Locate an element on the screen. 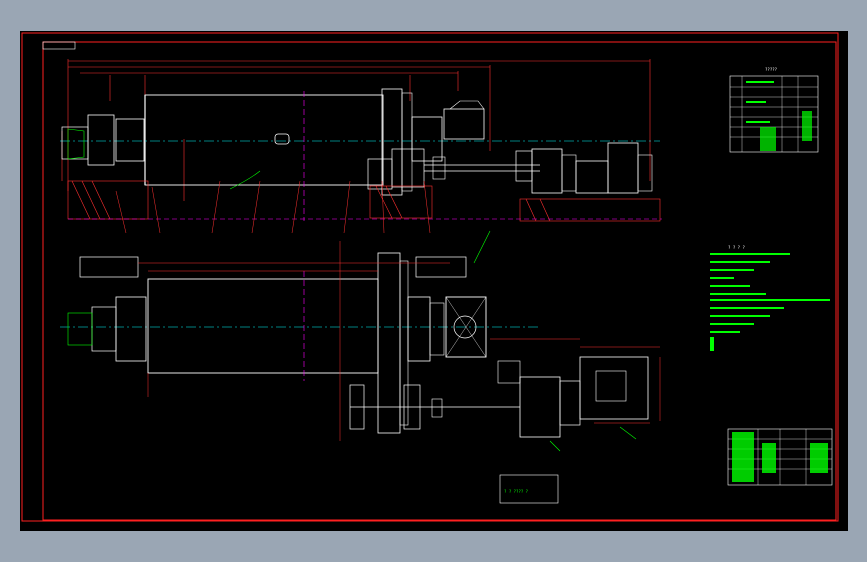 This screenshot has width=867, height=562. parts-table: ????? is located at coordinates (774, 110).